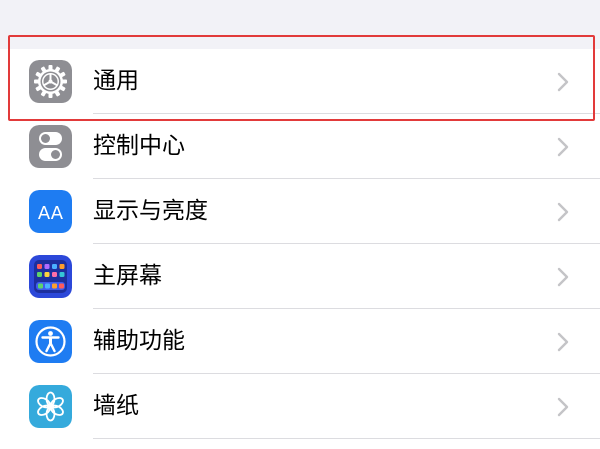 Image resolution: width=600 pixels, height=449 pixels. I want to click on row-label: 辅助功能, so click(139, 341).